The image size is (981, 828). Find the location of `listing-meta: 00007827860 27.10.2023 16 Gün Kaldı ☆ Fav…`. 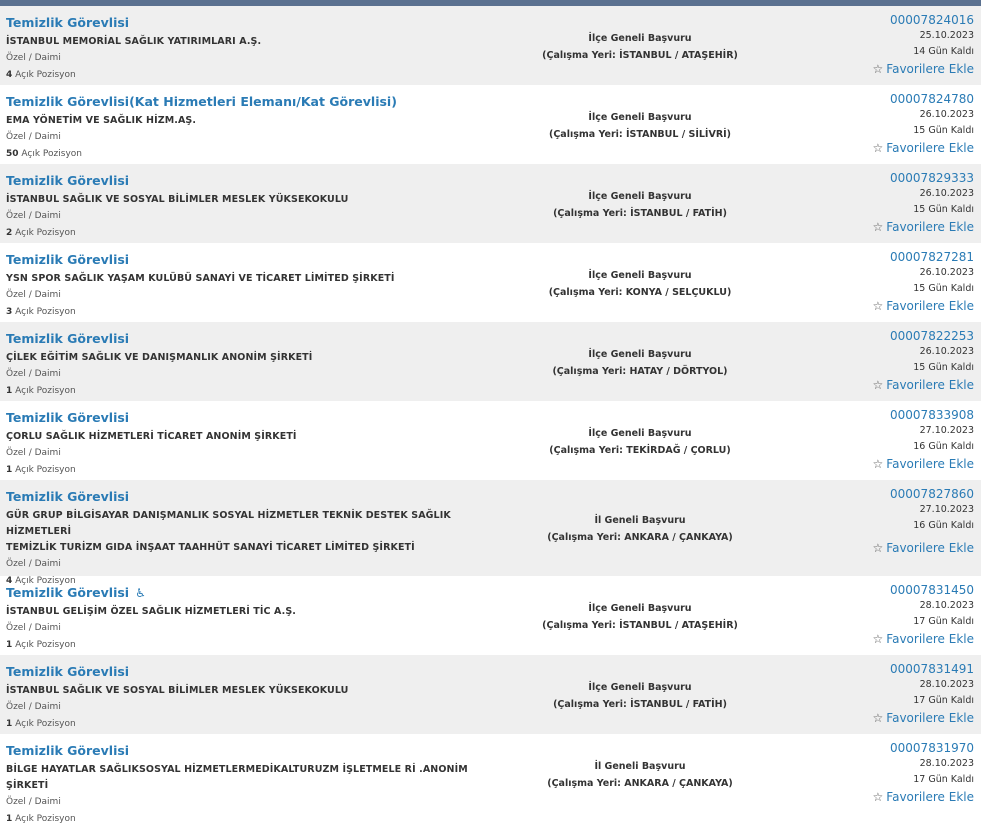

listing-meta: 00007827860 27.10.2023 16 Gün Kaldı ☆ Fav… is located at coordinates (923, 521).